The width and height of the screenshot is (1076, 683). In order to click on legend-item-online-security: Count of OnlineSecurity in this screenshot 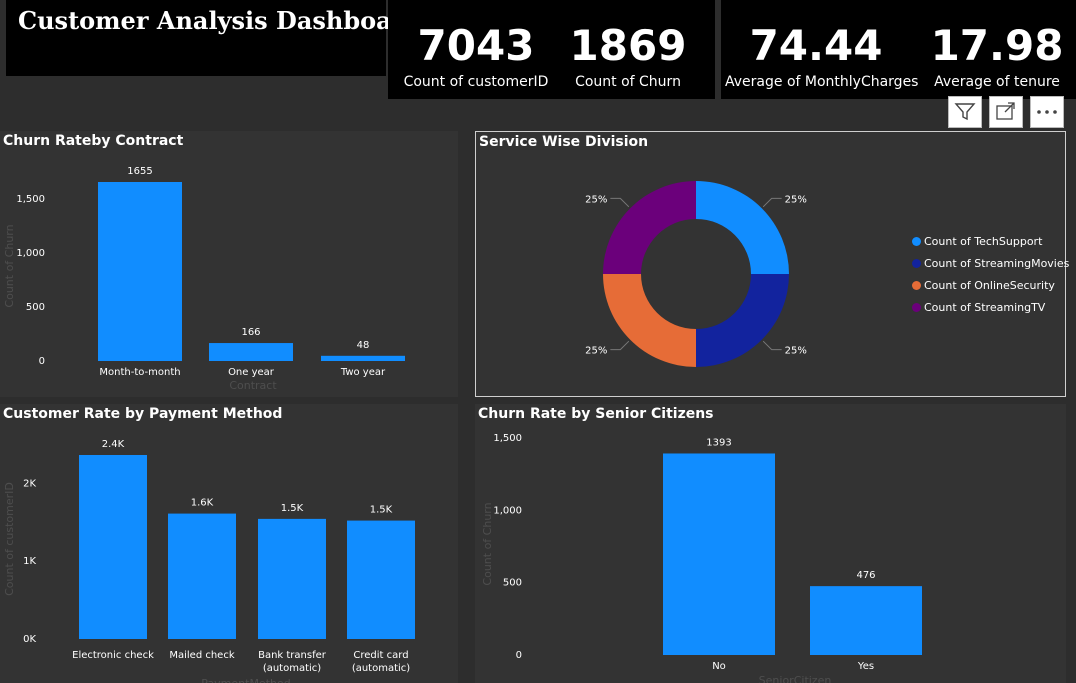, I will do `click(990, 285)`.